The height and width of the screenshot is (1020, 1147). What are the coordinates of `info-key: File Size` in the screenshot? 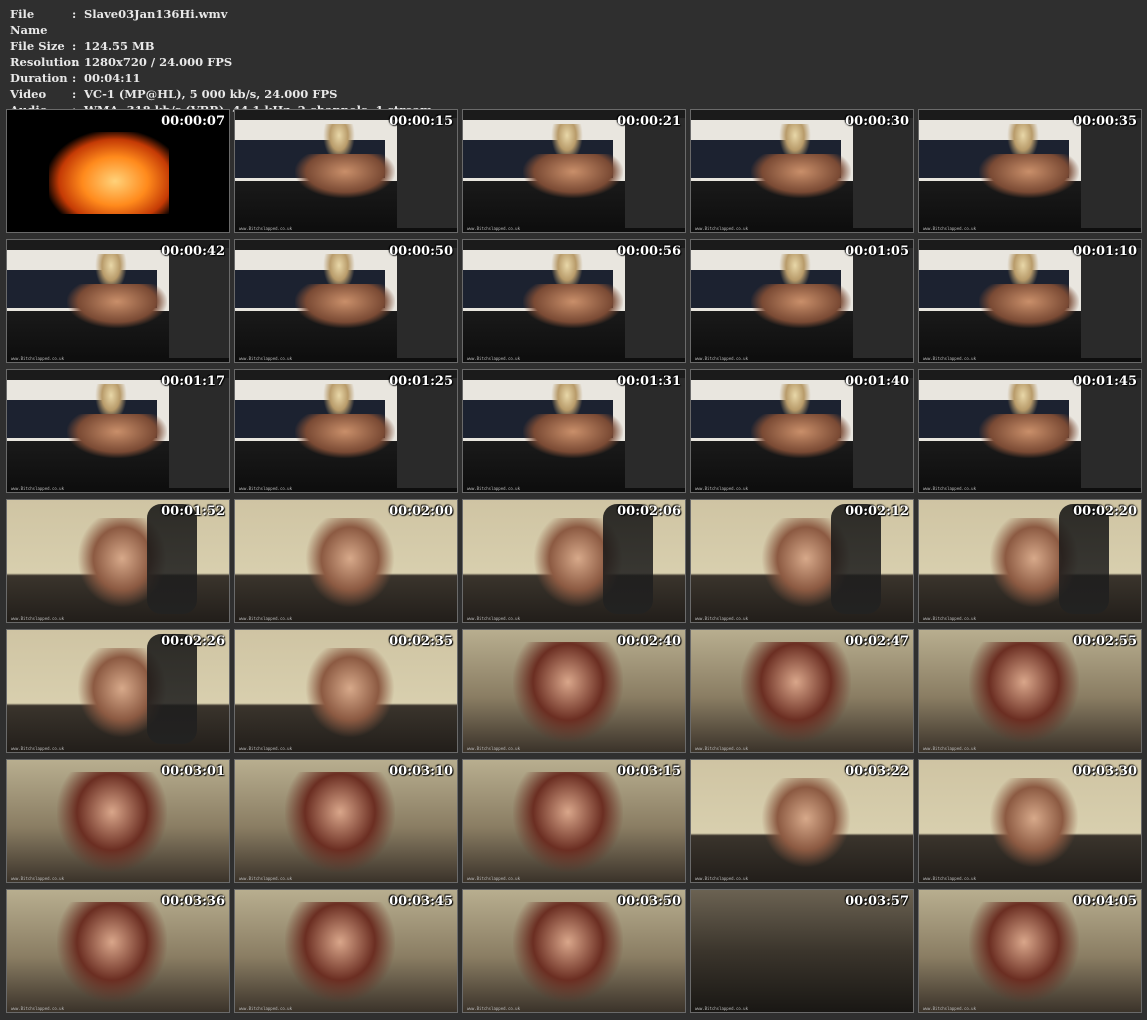 It's located at (37, 46).